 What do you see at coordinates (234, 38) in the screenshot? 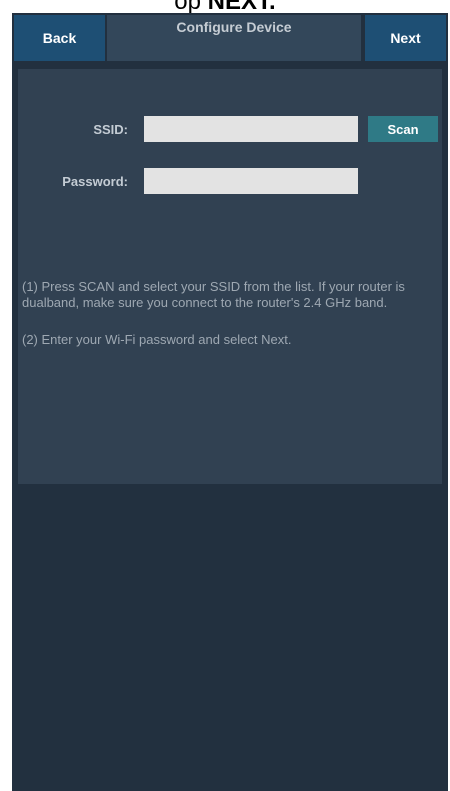
I see `page-title: Configure Device` at bounding box center [234, 38].